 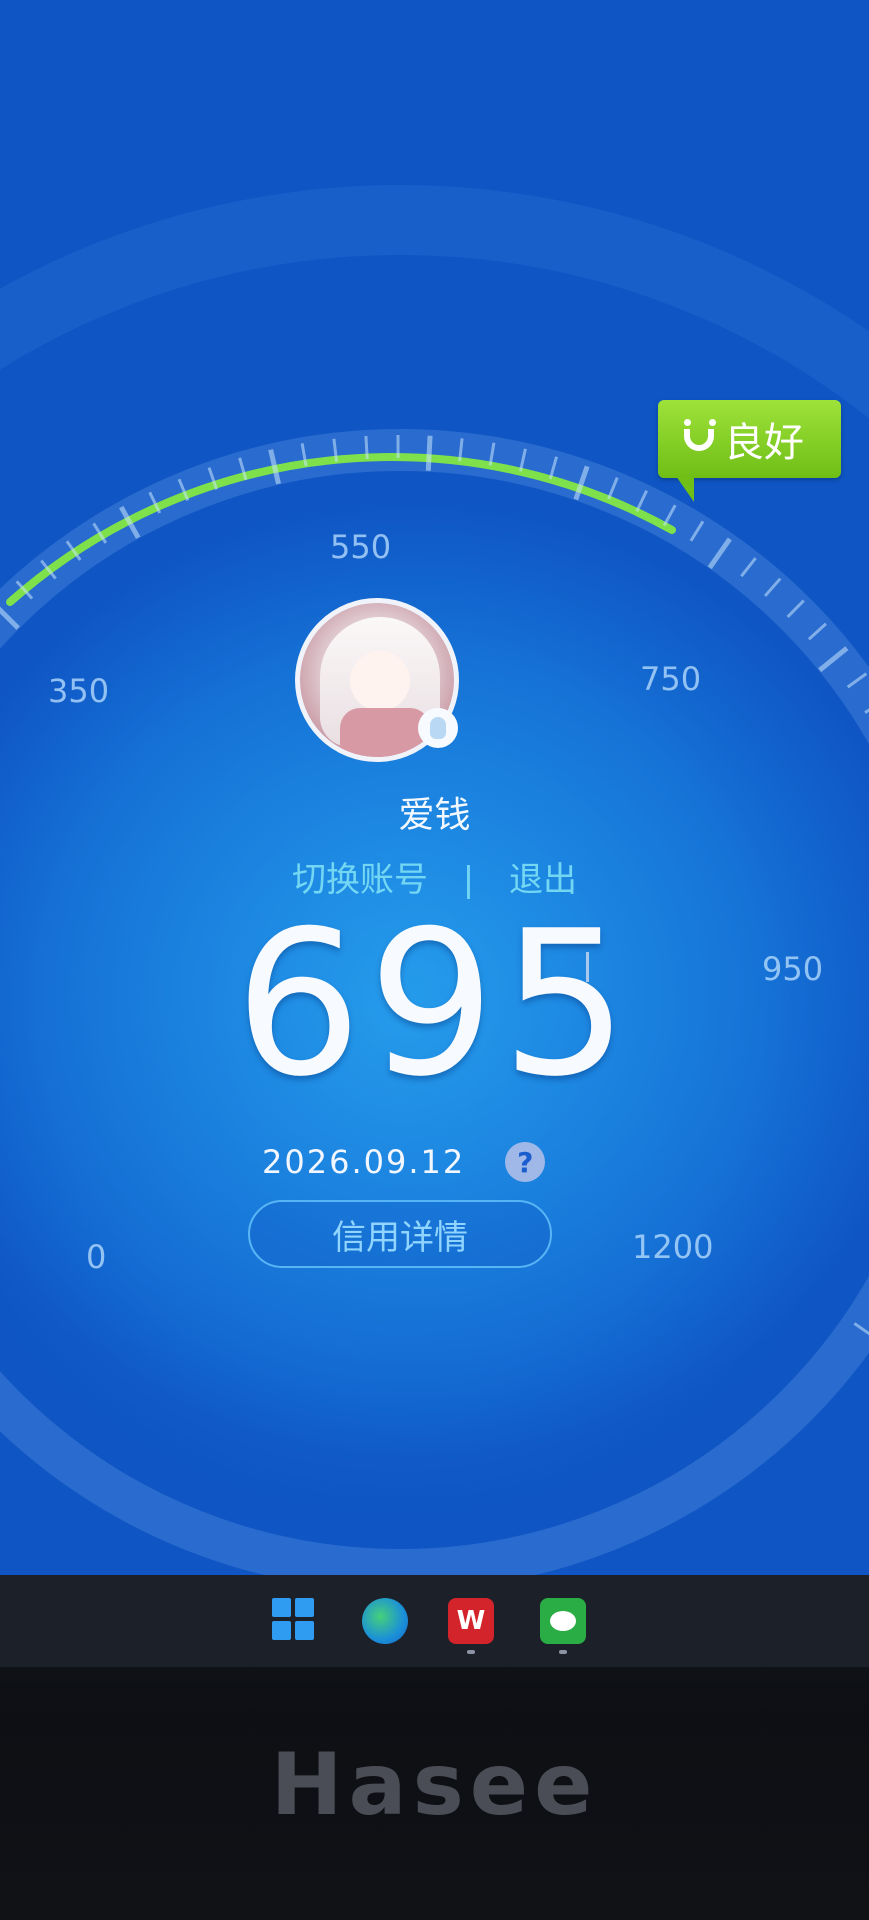 What do you see at coordinates (525, 1162) in the screenshot?
I see `question-icon: ?` at bounding box center [525, 1162].